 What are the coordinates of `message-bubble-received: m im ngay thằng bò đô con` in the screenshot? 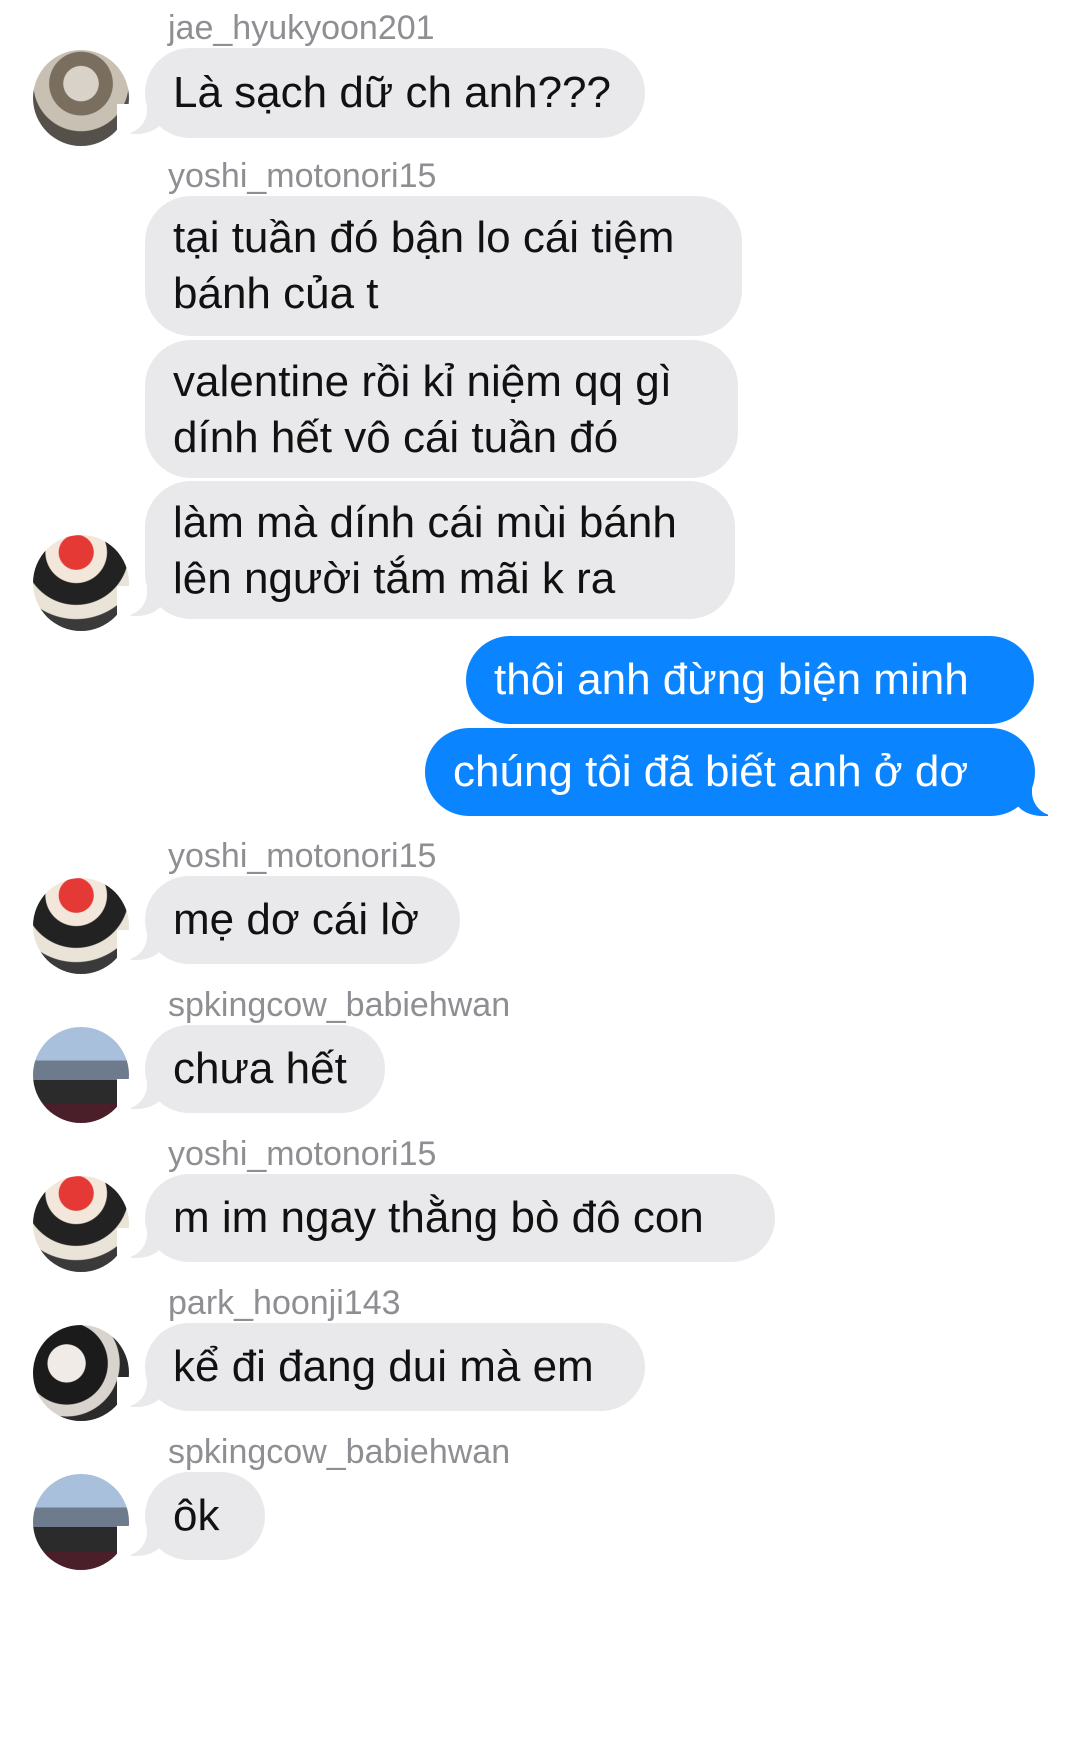 It's located at (460, 1218).